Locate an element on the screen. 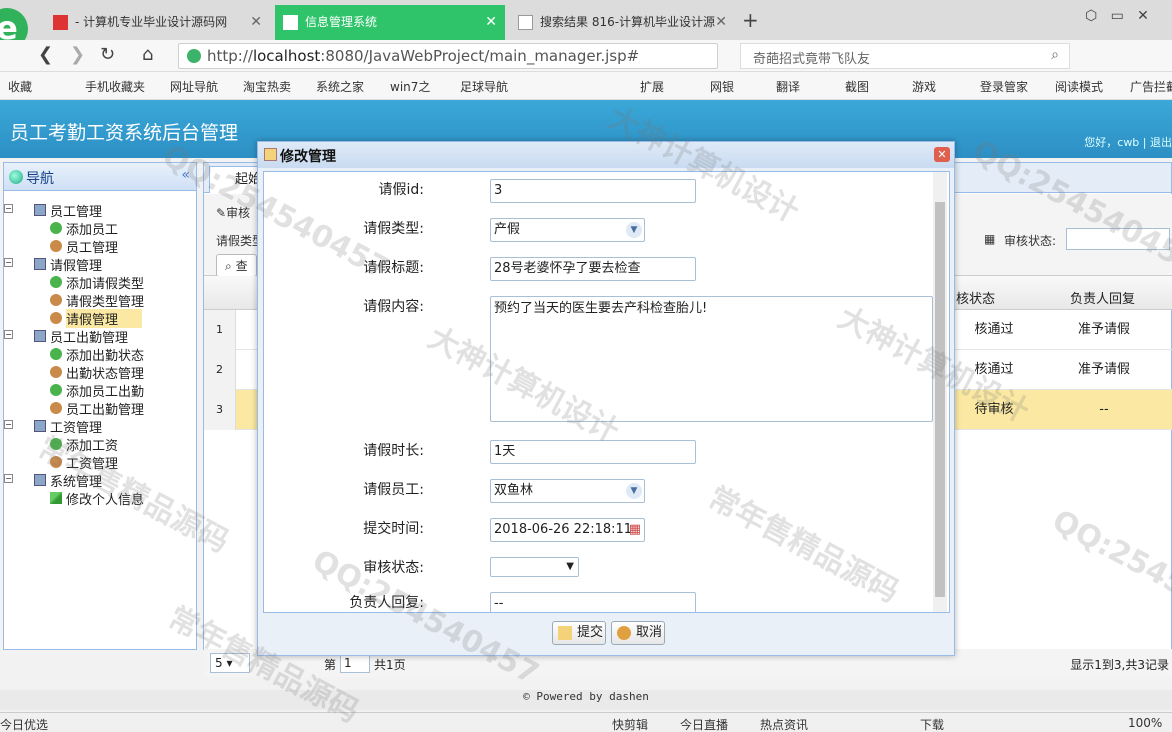 This screenshot has height=732, width=1172. collapse-icon: « is located at coordinates (185, 175).